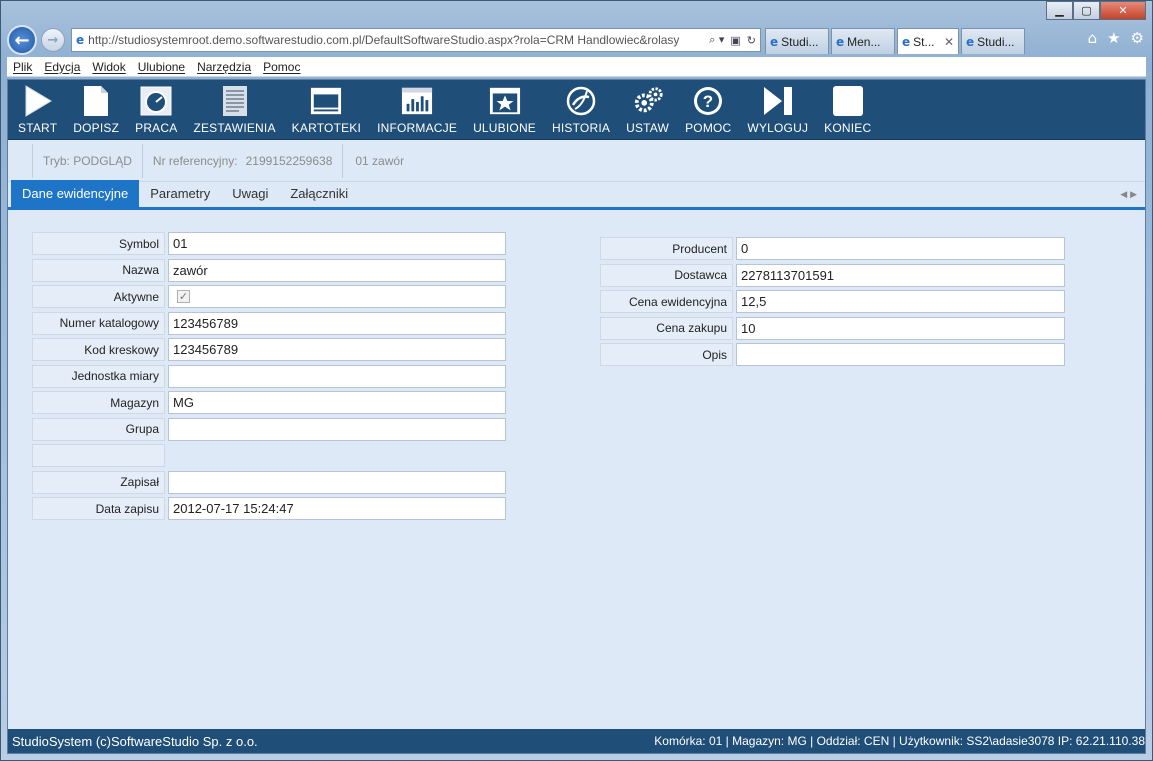 The image size is (1153, 761). I want to click on gears-icon, so click(648, 101).